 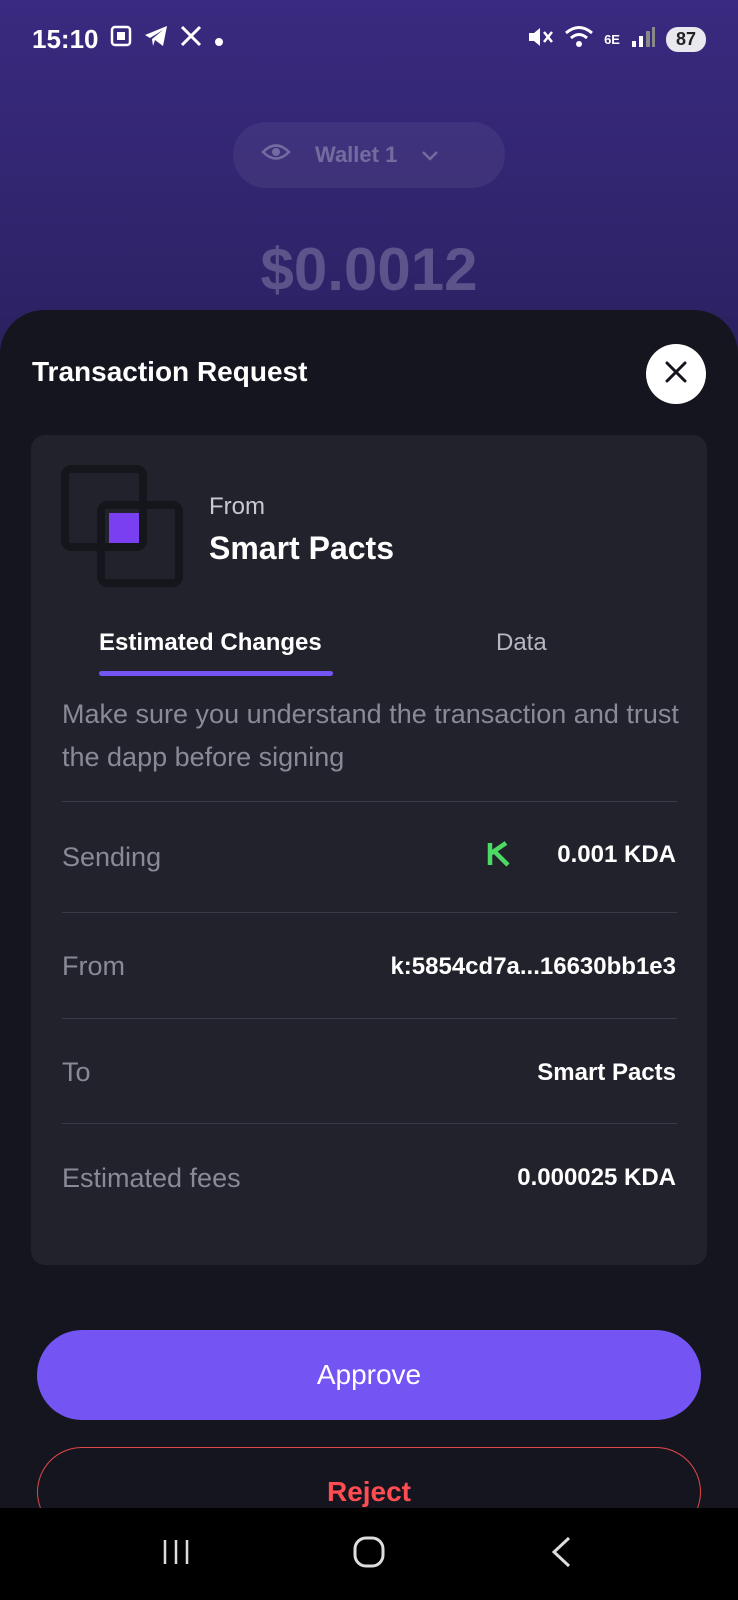 What do you see at coordinates (499, 854) in the screenshot?
I see `kda-logo-icon` at bounding box center [499, 854].